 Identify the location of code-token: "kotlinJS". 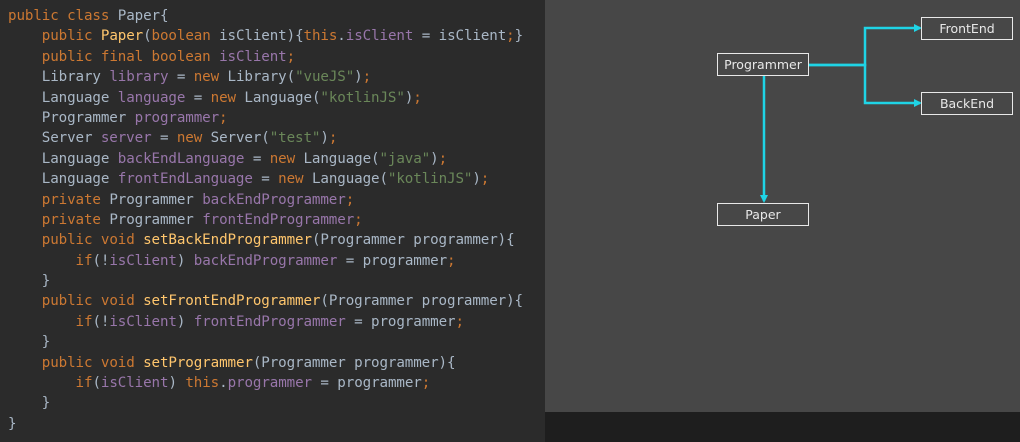
(430, 179).